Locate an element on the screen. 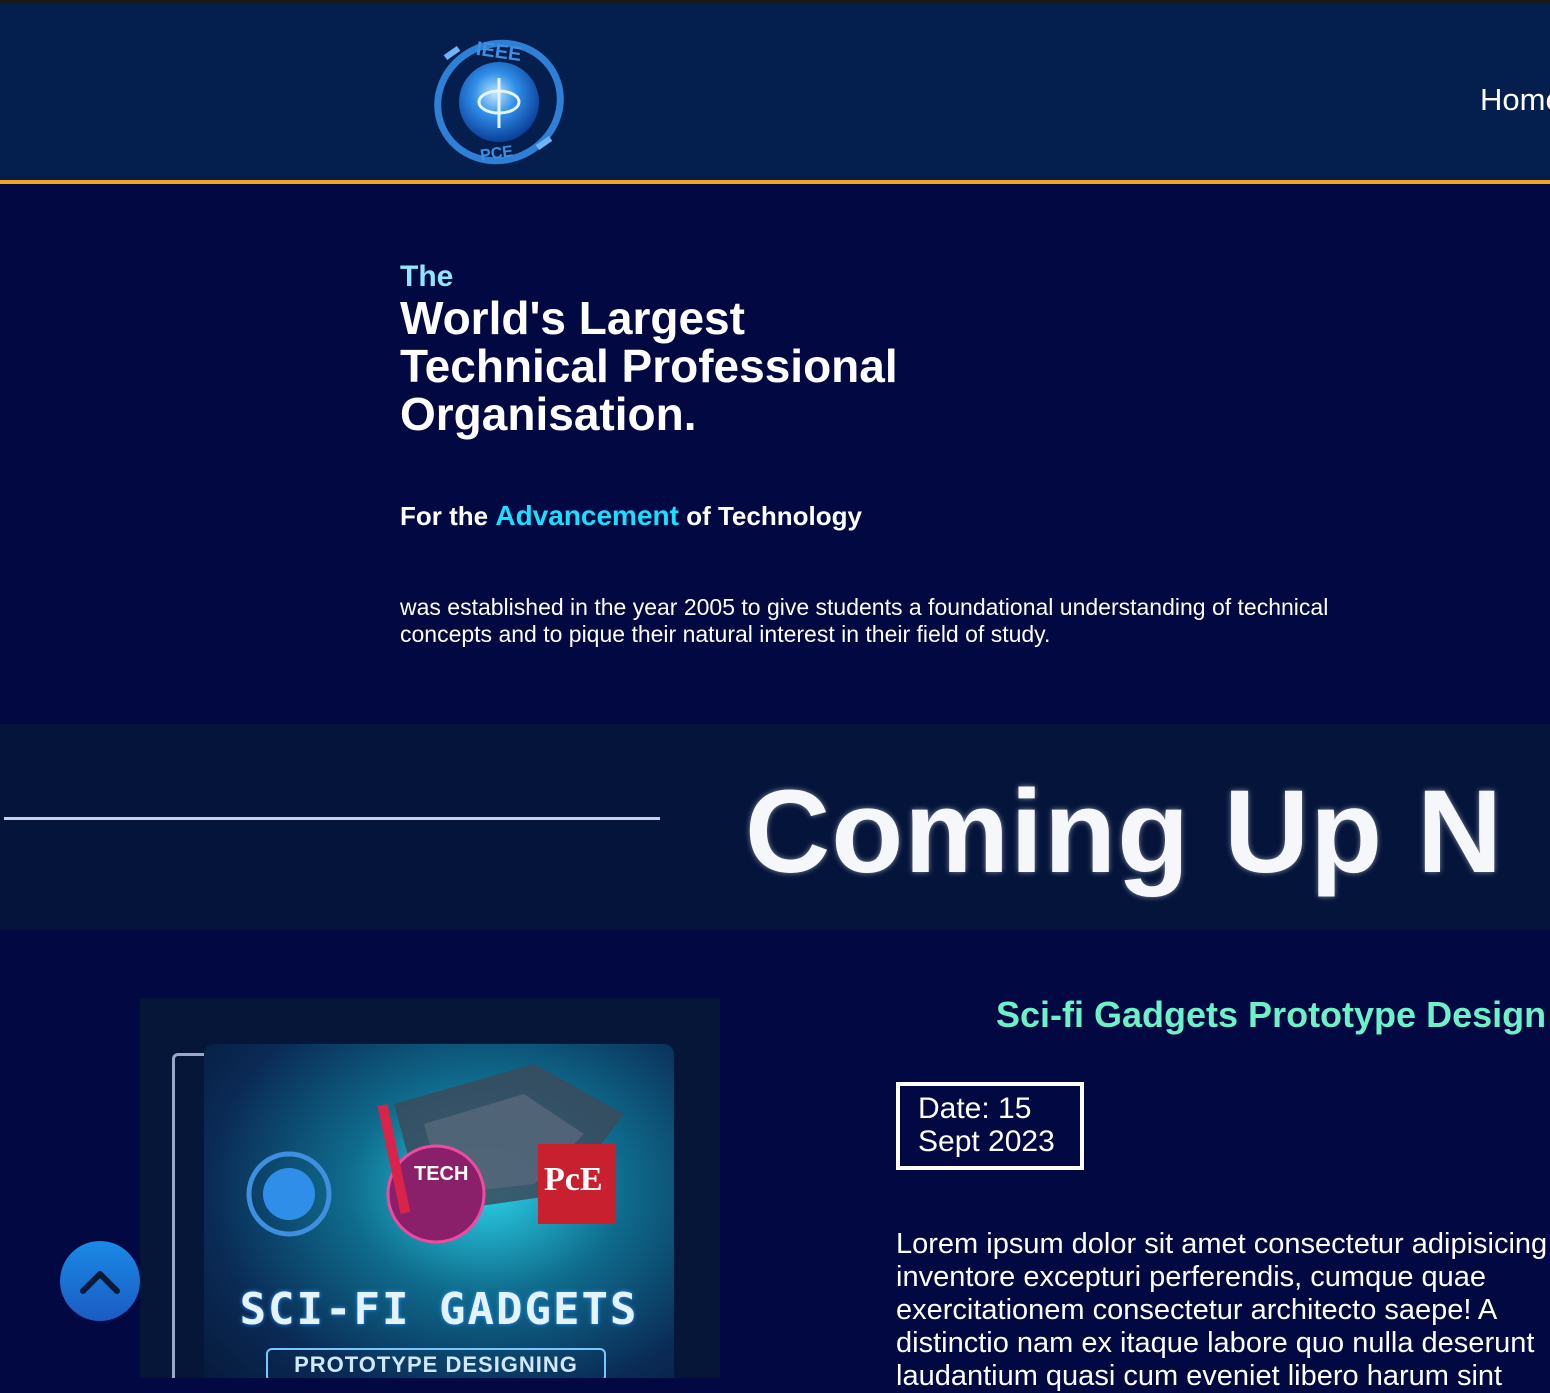 This screenshot has height=1393, width=1550. poster-subtitle: PROTOTYPE DESIGNING is located at coordinates (436, 1363).